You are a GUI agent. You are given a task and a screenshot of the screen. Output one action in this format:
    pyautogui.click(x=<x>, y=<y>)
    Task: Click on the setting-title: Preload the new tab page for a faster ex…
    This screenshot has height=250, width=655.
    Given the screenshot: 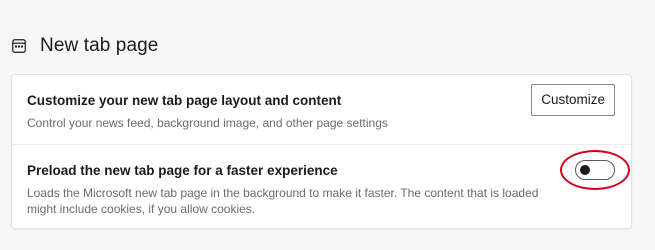 What is the action you would take?
    pyautogui.click(x=182, y=170)
    